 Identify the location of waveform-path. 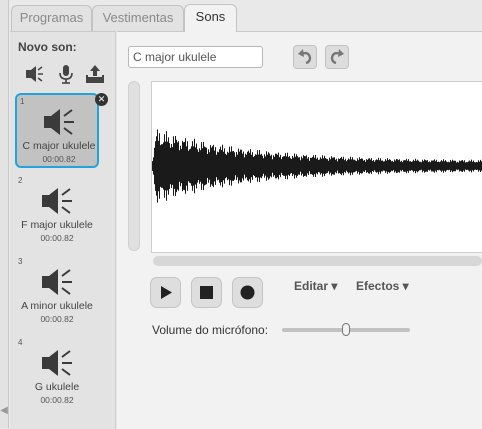
(317, 166).